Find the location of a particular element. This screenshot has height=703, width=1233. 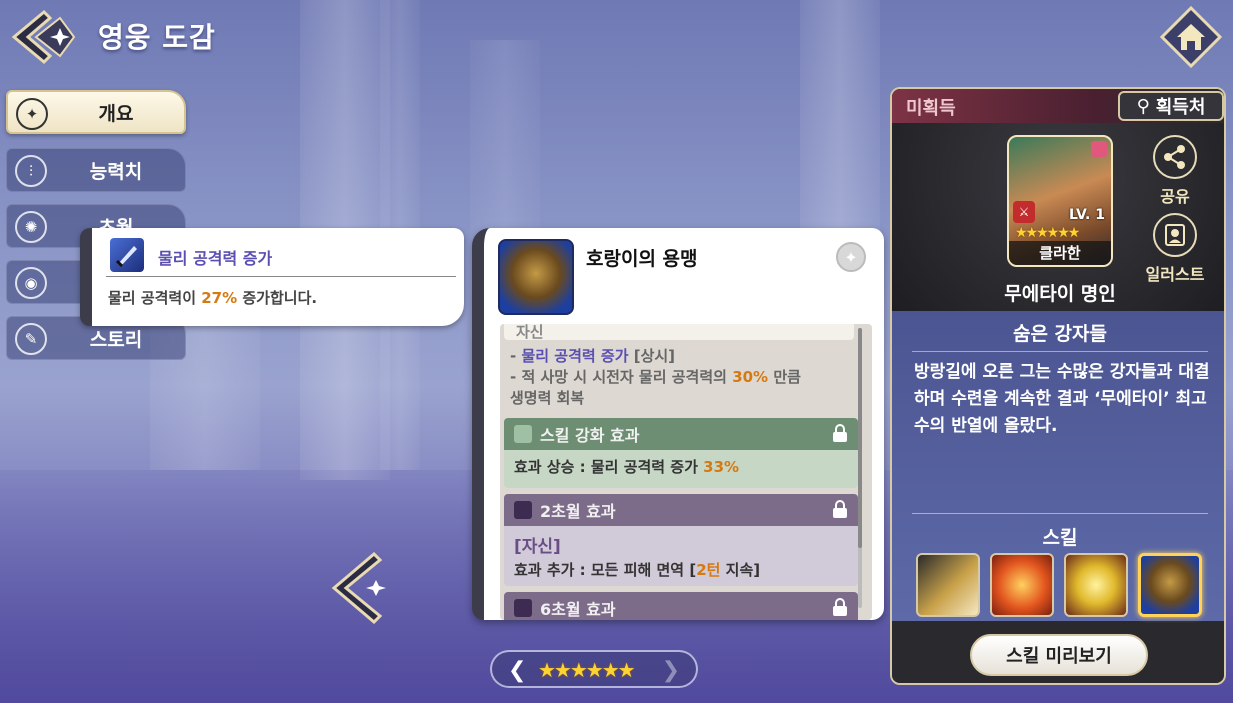

skill-type-badge: ✦ is located at coordinates (851, 257).